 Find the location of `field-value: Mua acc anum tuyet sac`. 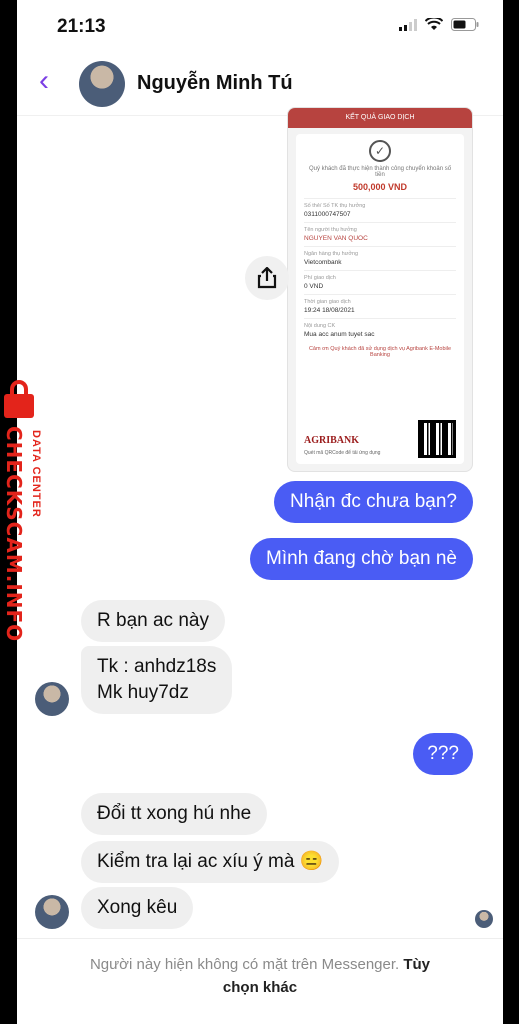

field-value: Mua acc anum tuyet sac is located at coordinates (339, 334).